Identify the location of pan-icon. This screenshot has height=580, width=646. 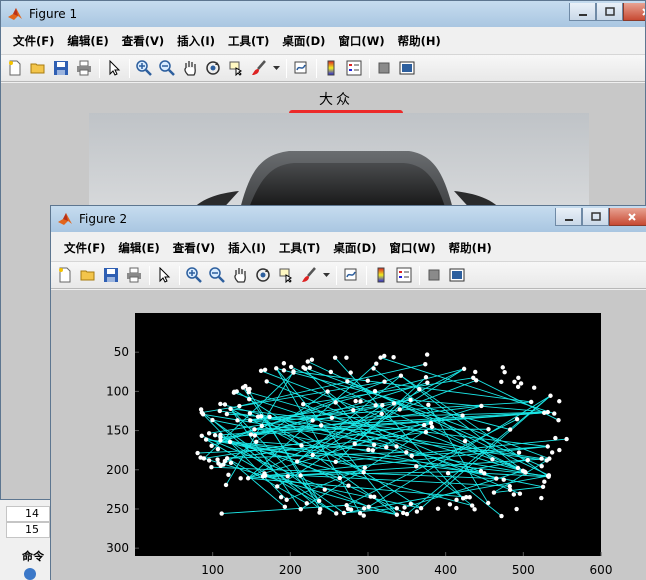
(239, 275).